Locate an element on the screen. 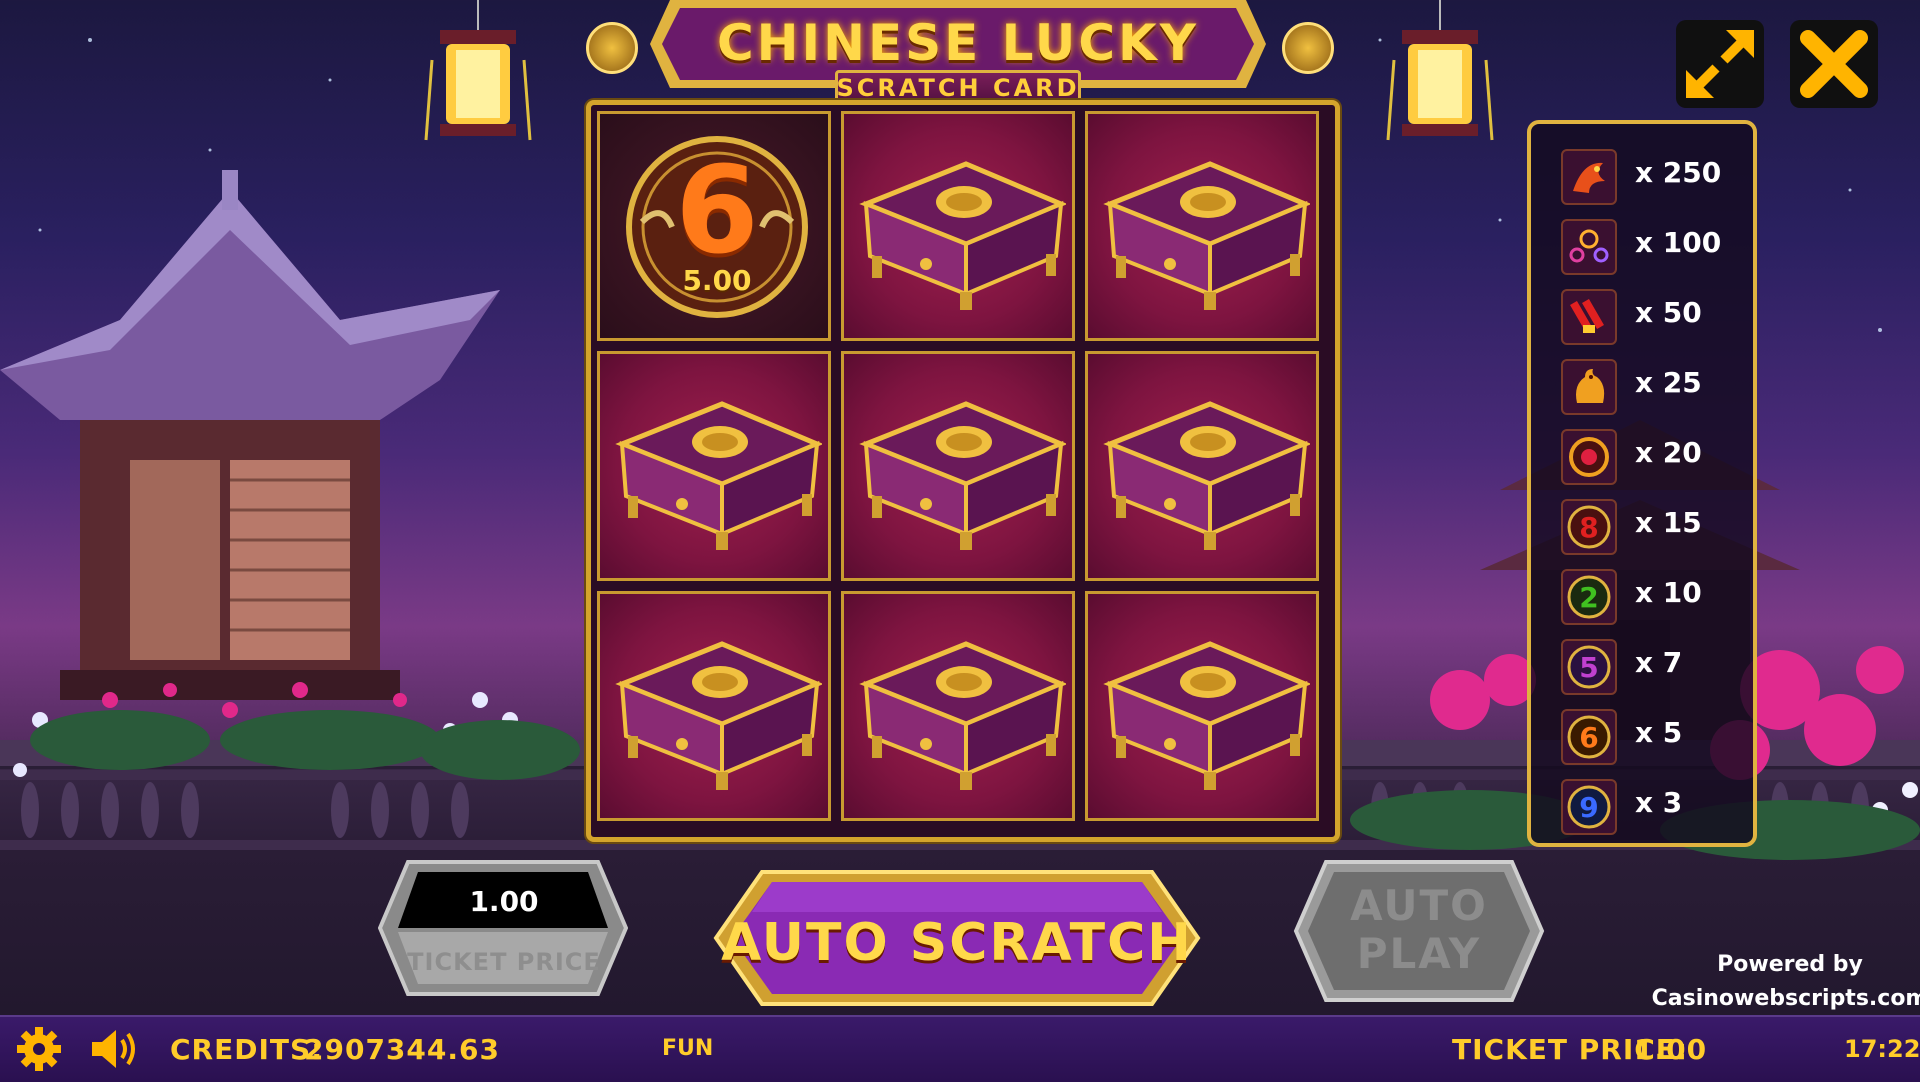 This screenshot has height=1082, width=1920. fullscreen-button is located at coordinates (1720, 64).